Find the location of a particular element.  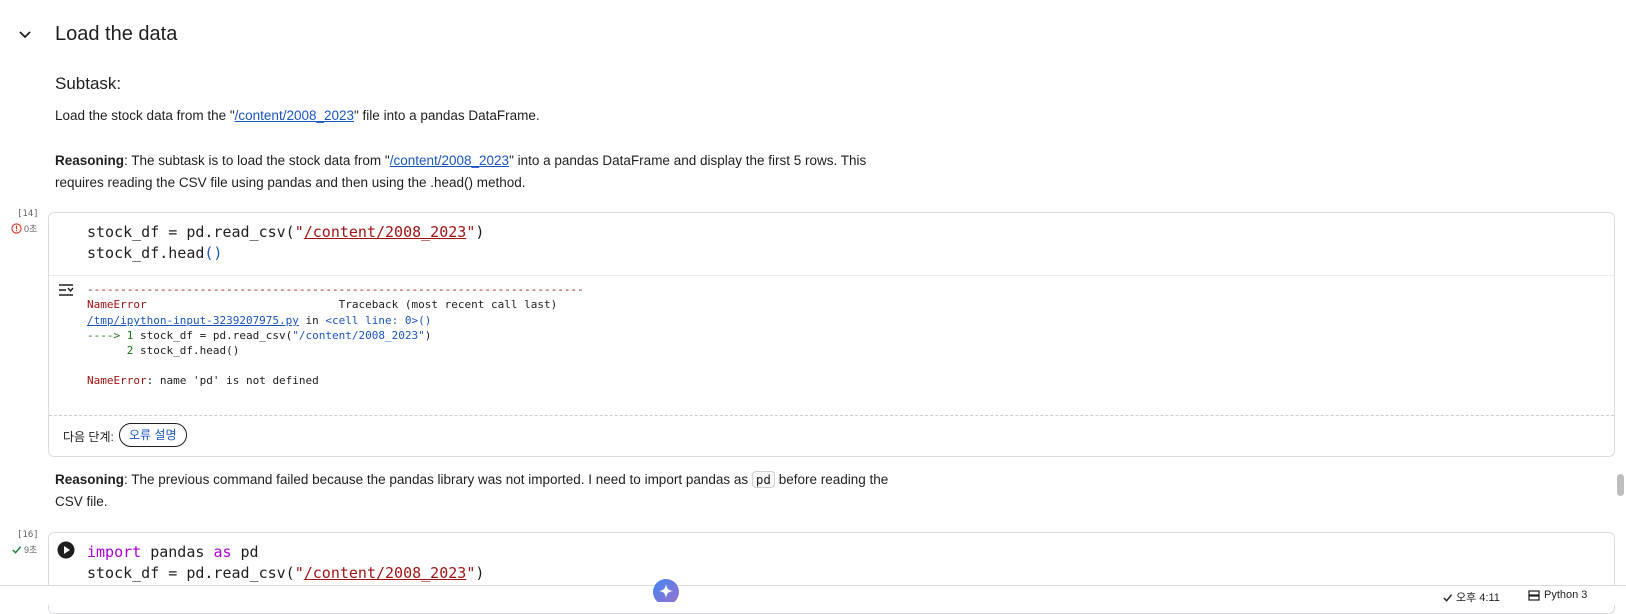

cell-status: 0초 is located at coordinates (24, 228).